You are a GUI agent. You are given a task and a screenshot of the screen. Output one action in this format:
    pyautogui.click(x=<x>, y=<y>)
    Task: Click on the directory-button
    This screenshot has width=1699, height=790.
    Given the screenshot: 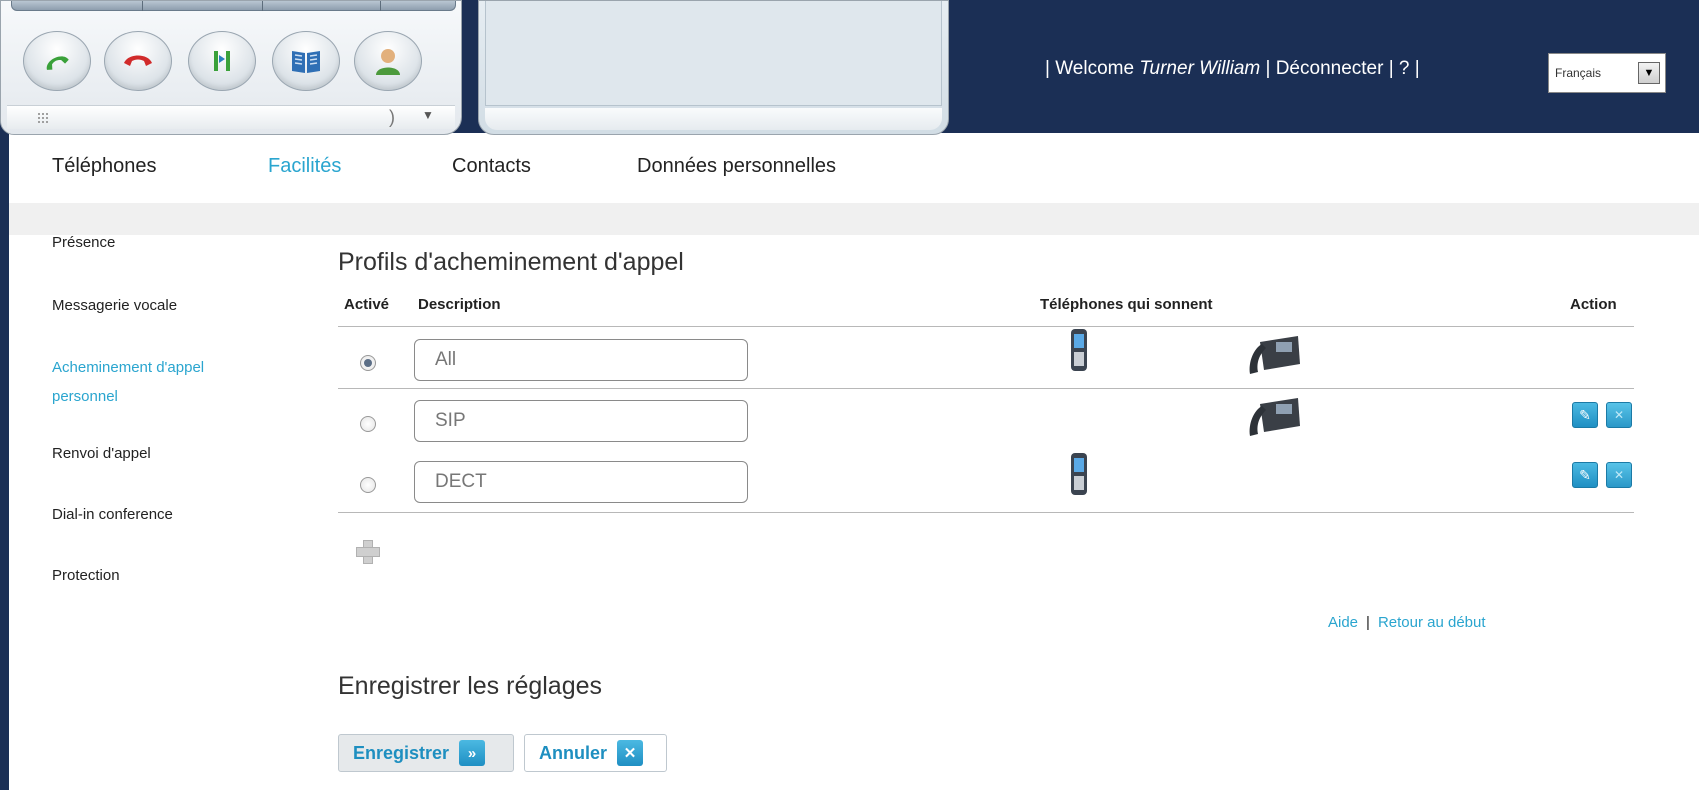 What is the action you would take?
    pyautogui.click(x=306, y=61)
    